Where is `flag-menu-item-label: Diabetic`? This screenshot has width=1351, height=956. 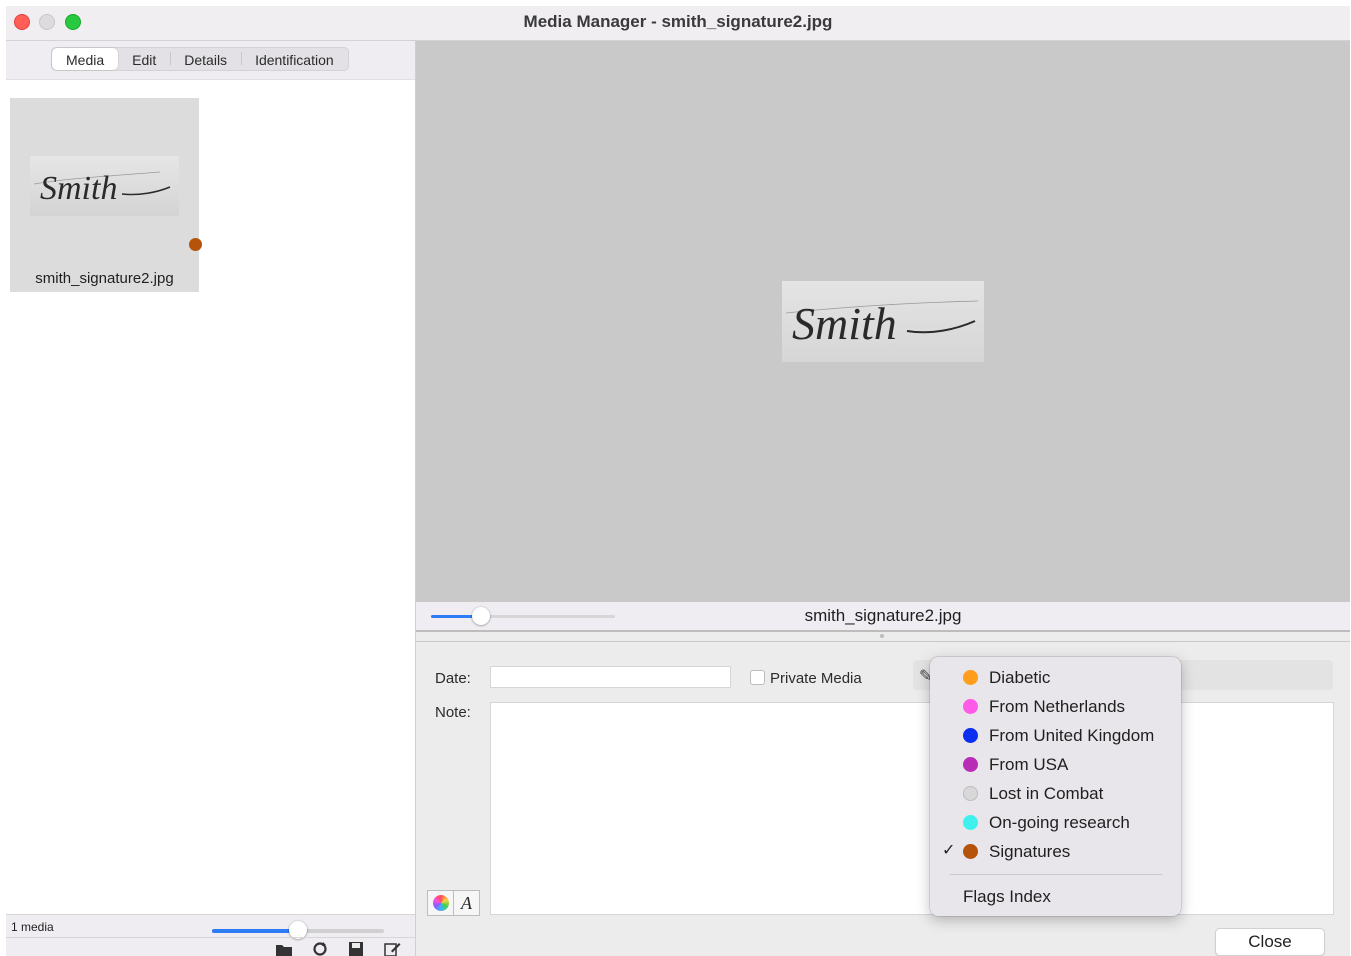 flag-menu-item-label: Diabetic is located at coordinates (1020, 677).